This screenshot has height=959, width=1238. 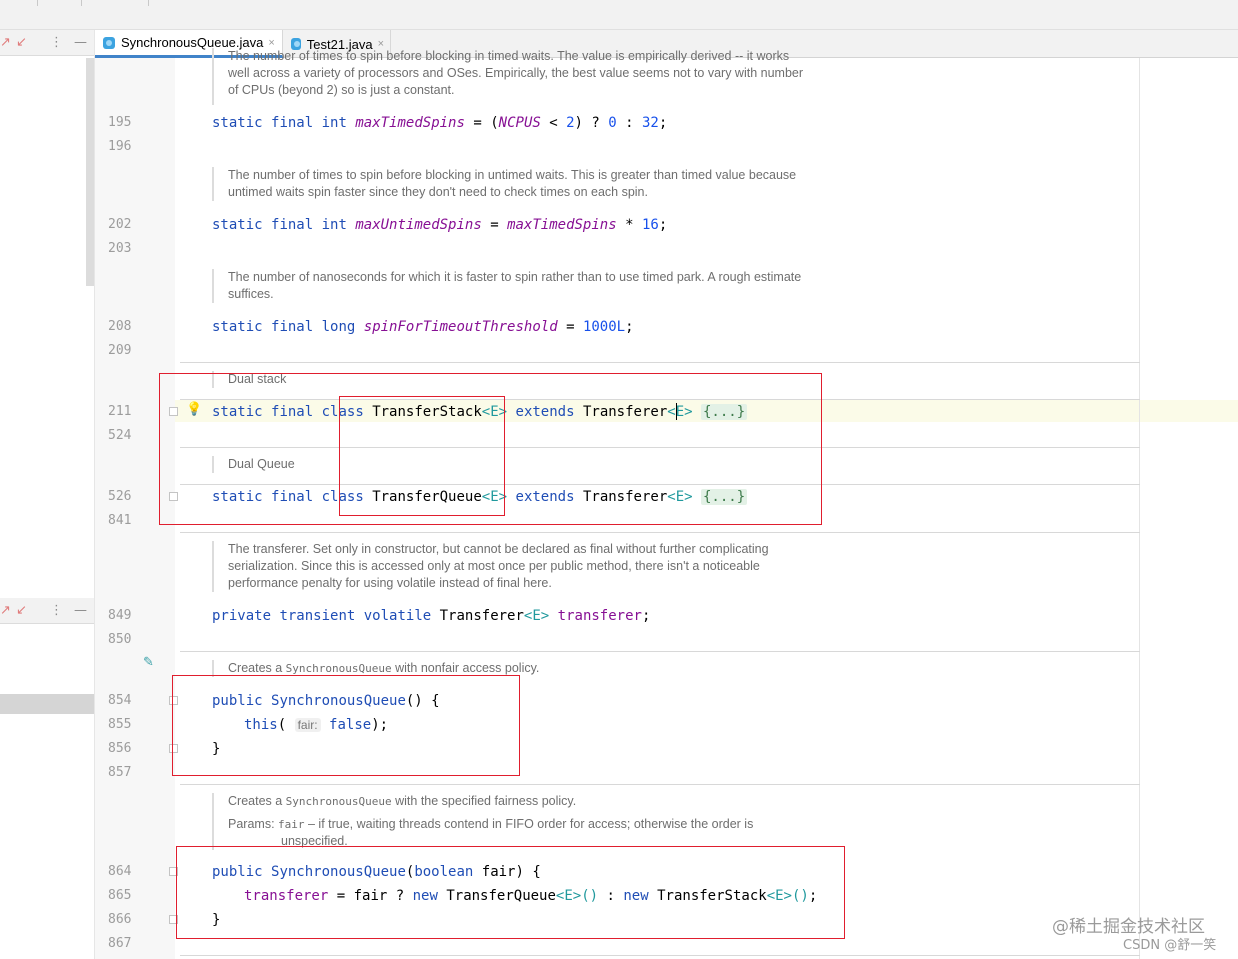 What do you see at coordinates (251, 294) in the screenshot?
I see `doc-text: suffices.` at bounding box center [251, 294].